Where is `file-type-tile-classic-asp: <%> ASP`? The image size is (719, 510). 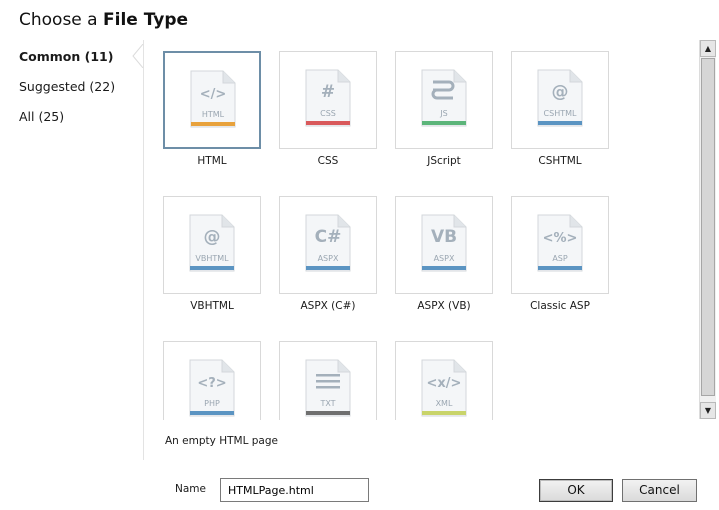
file-type-tile-classic-asp: <%> ASP is located at coordinates (560, 245).